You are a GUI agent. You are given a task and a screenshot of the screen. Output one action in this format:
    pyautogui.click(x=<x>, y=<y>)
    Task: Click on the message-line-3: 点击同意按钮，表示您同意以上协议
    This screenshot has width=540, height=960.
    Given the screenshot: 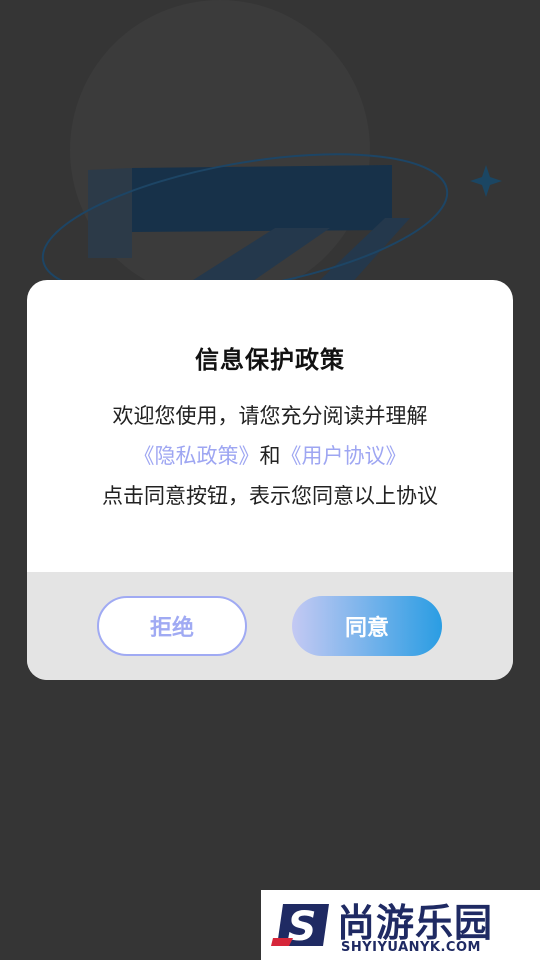 What is the action you would take?
    pyautogui.click(x=270, y=496)
    